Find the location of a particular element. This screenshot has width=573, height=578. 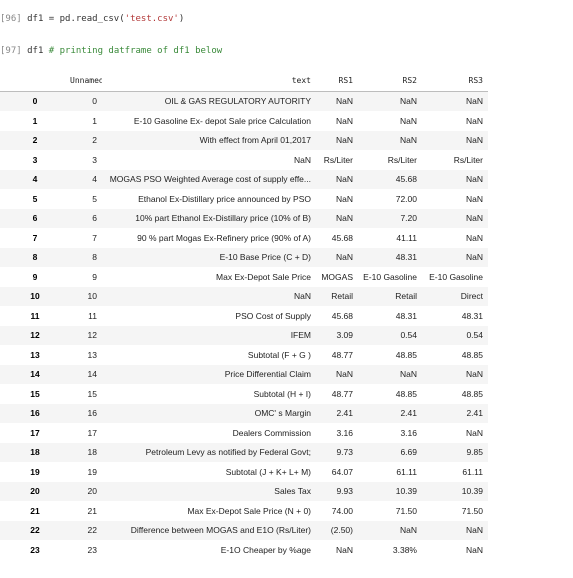

table-cell: IFEM is located at coordinates (300, 335).